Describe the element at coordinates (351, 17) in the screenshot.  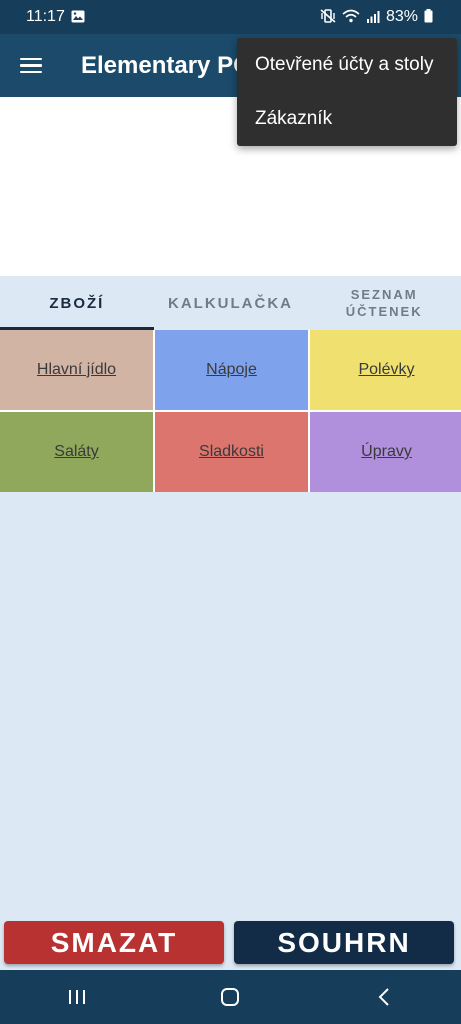
I see `wifi-icon` at that location.